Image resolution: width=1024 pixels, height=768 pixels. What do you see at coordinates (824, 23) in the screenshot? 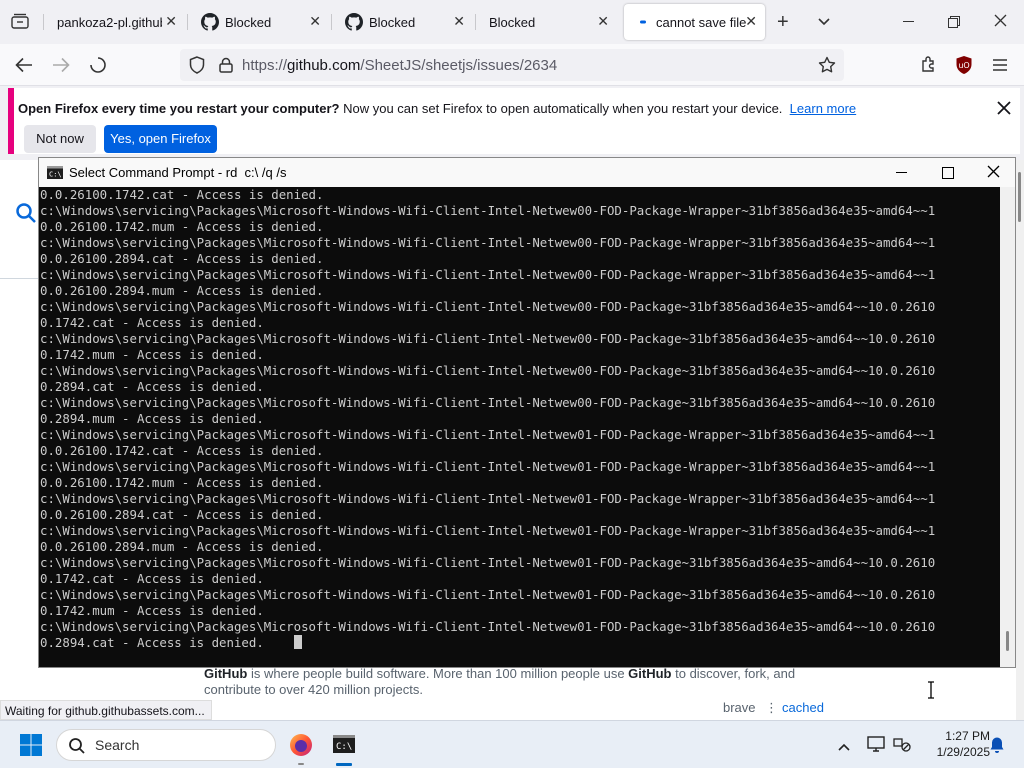
I see `chevron-down-icon` at bounding box center [824, 23].